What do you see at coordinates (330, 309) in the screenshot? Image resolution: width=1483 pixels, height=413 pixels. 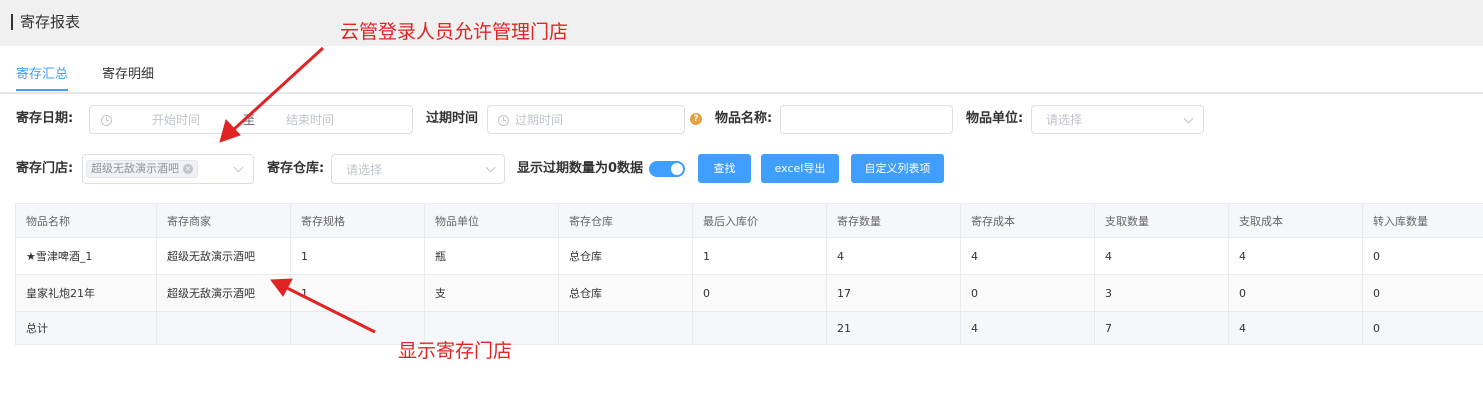 I see `arrow-to-merchant-cell` at bounding box center [330, 309].